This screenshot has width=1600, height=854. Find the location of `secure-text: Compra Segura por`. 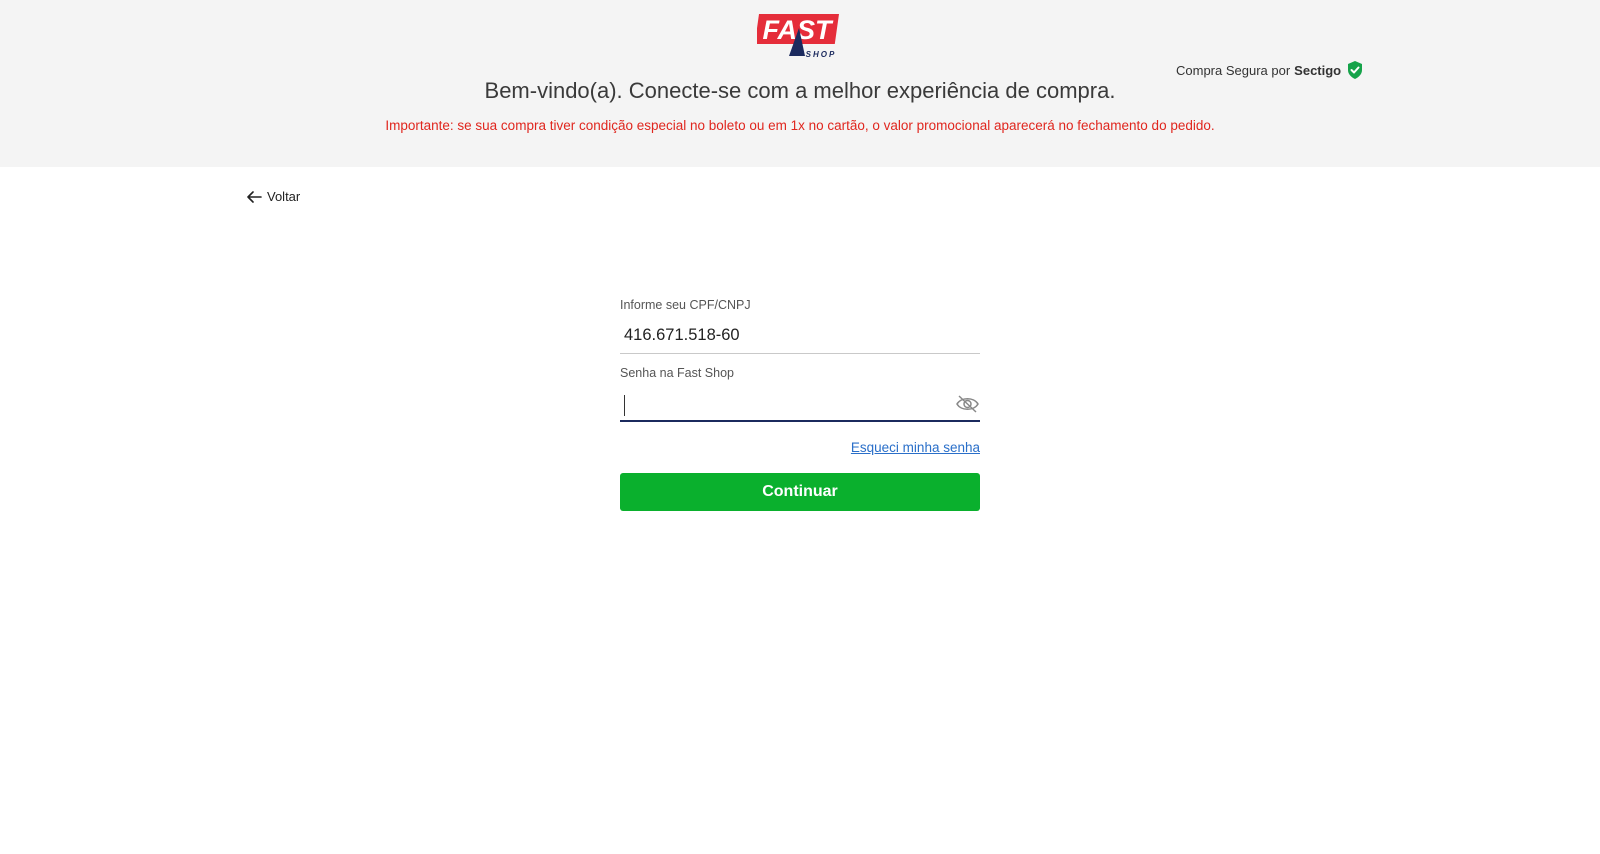

secure-text: Compra Segura por is located at coordinates (1233, 70).